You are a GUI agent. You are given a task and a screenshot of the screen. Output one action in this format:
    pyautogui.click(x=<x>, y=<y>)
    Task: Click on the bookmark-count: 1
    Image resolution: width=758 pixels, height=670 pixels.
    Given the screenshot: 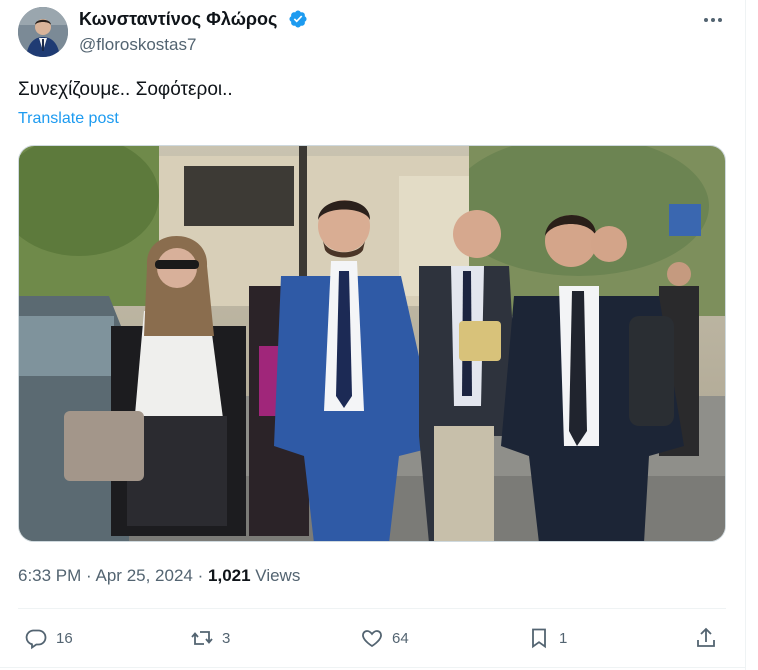 What is the action you would take?
    pyautogui.click(x=563, y=638)
    